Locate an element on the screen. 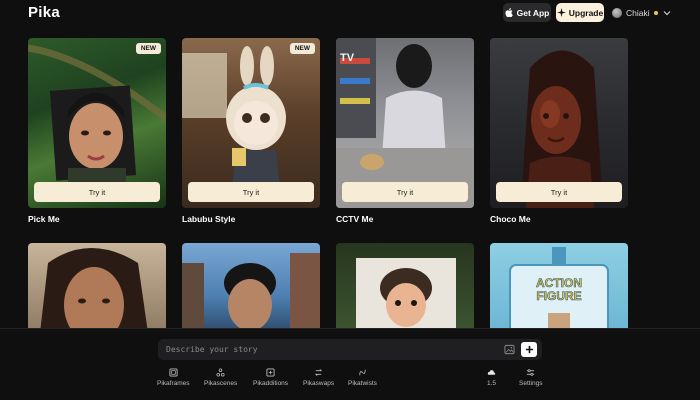 The image size is (700, 400). effect-card-cartoon is located at coordinates (405, 288).